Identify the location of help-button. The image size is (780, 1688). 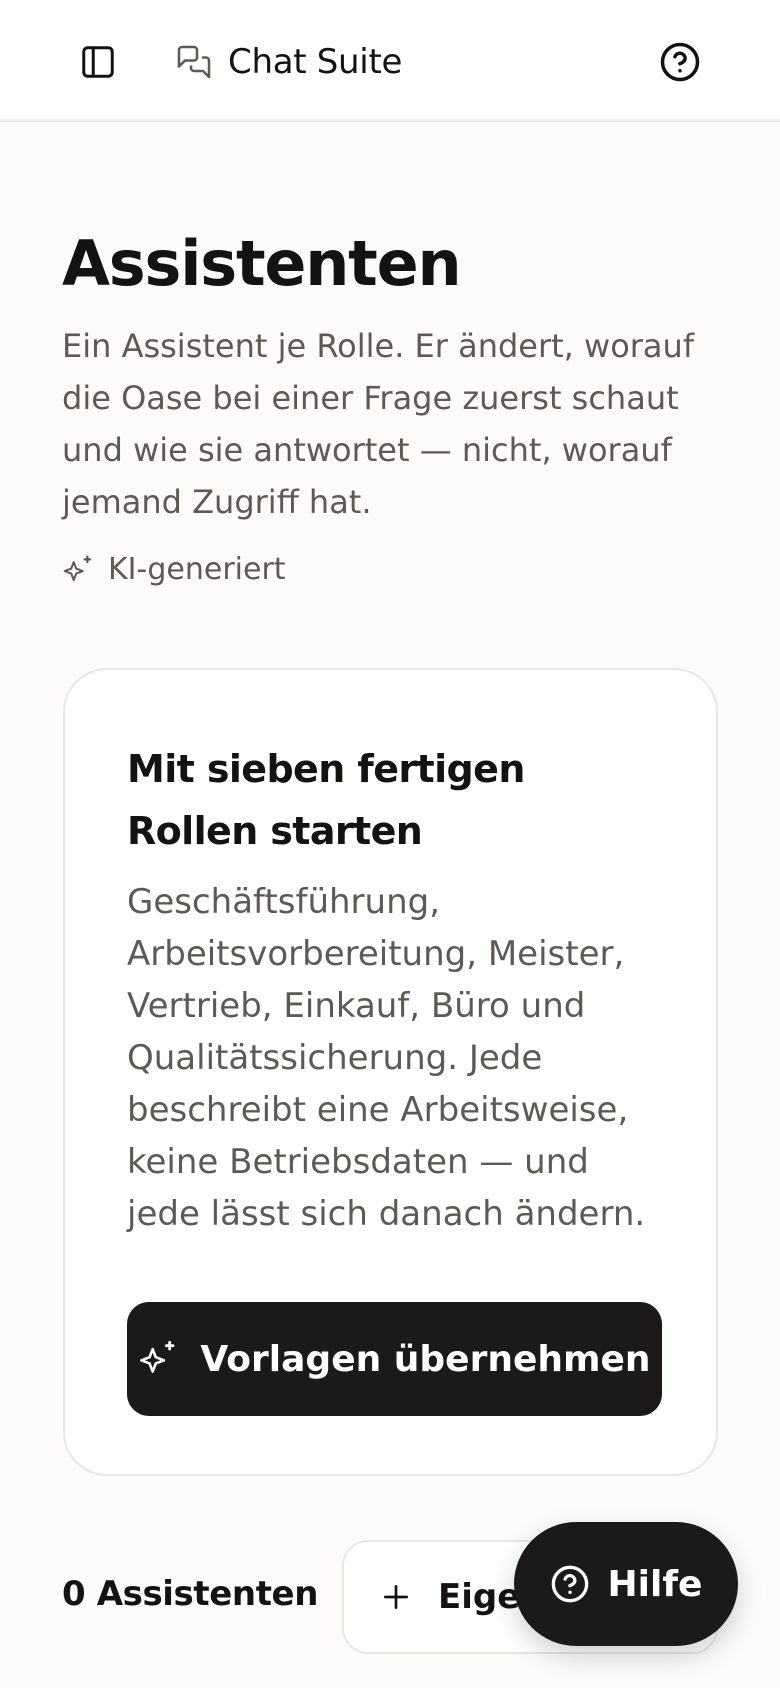
(680, 62).